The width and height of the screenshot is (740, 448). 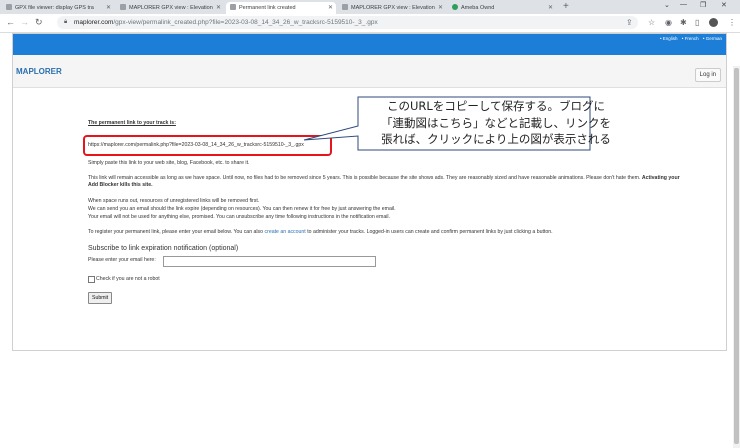 I want to click on tab-gpx-viewer: GPX file viewer: display GPS tra ✕, so click(x=58, y=8).